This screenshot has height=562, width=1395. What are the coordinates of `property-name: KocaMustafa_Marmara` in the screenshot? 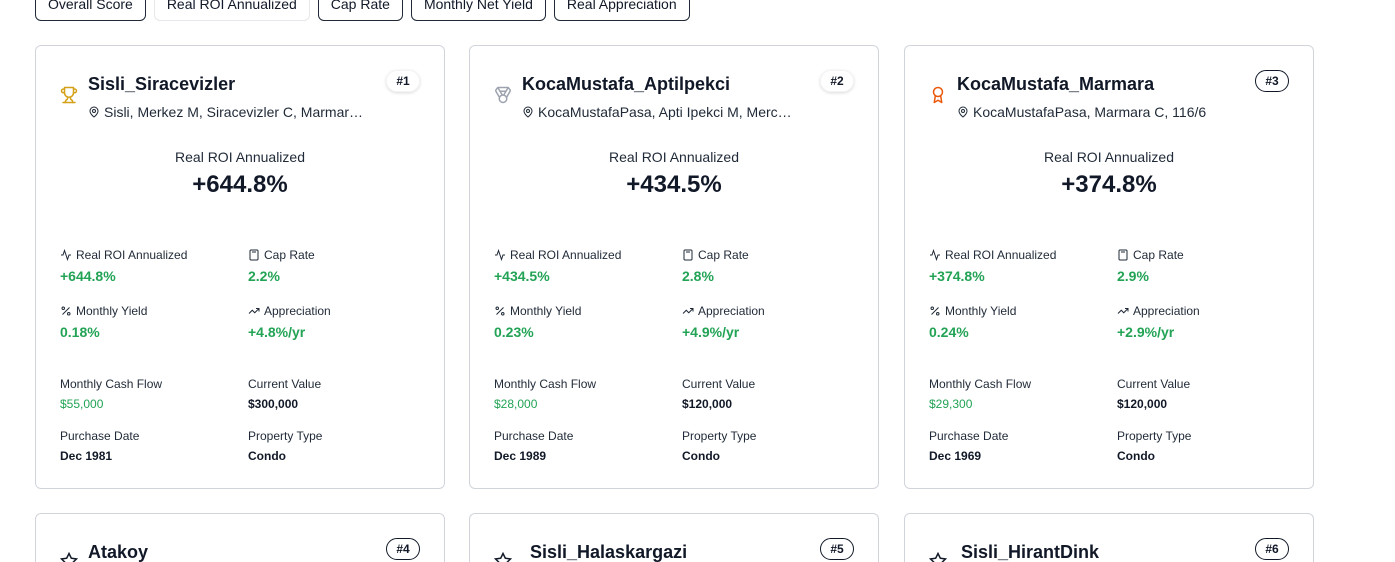 It's located at (1056, 84).